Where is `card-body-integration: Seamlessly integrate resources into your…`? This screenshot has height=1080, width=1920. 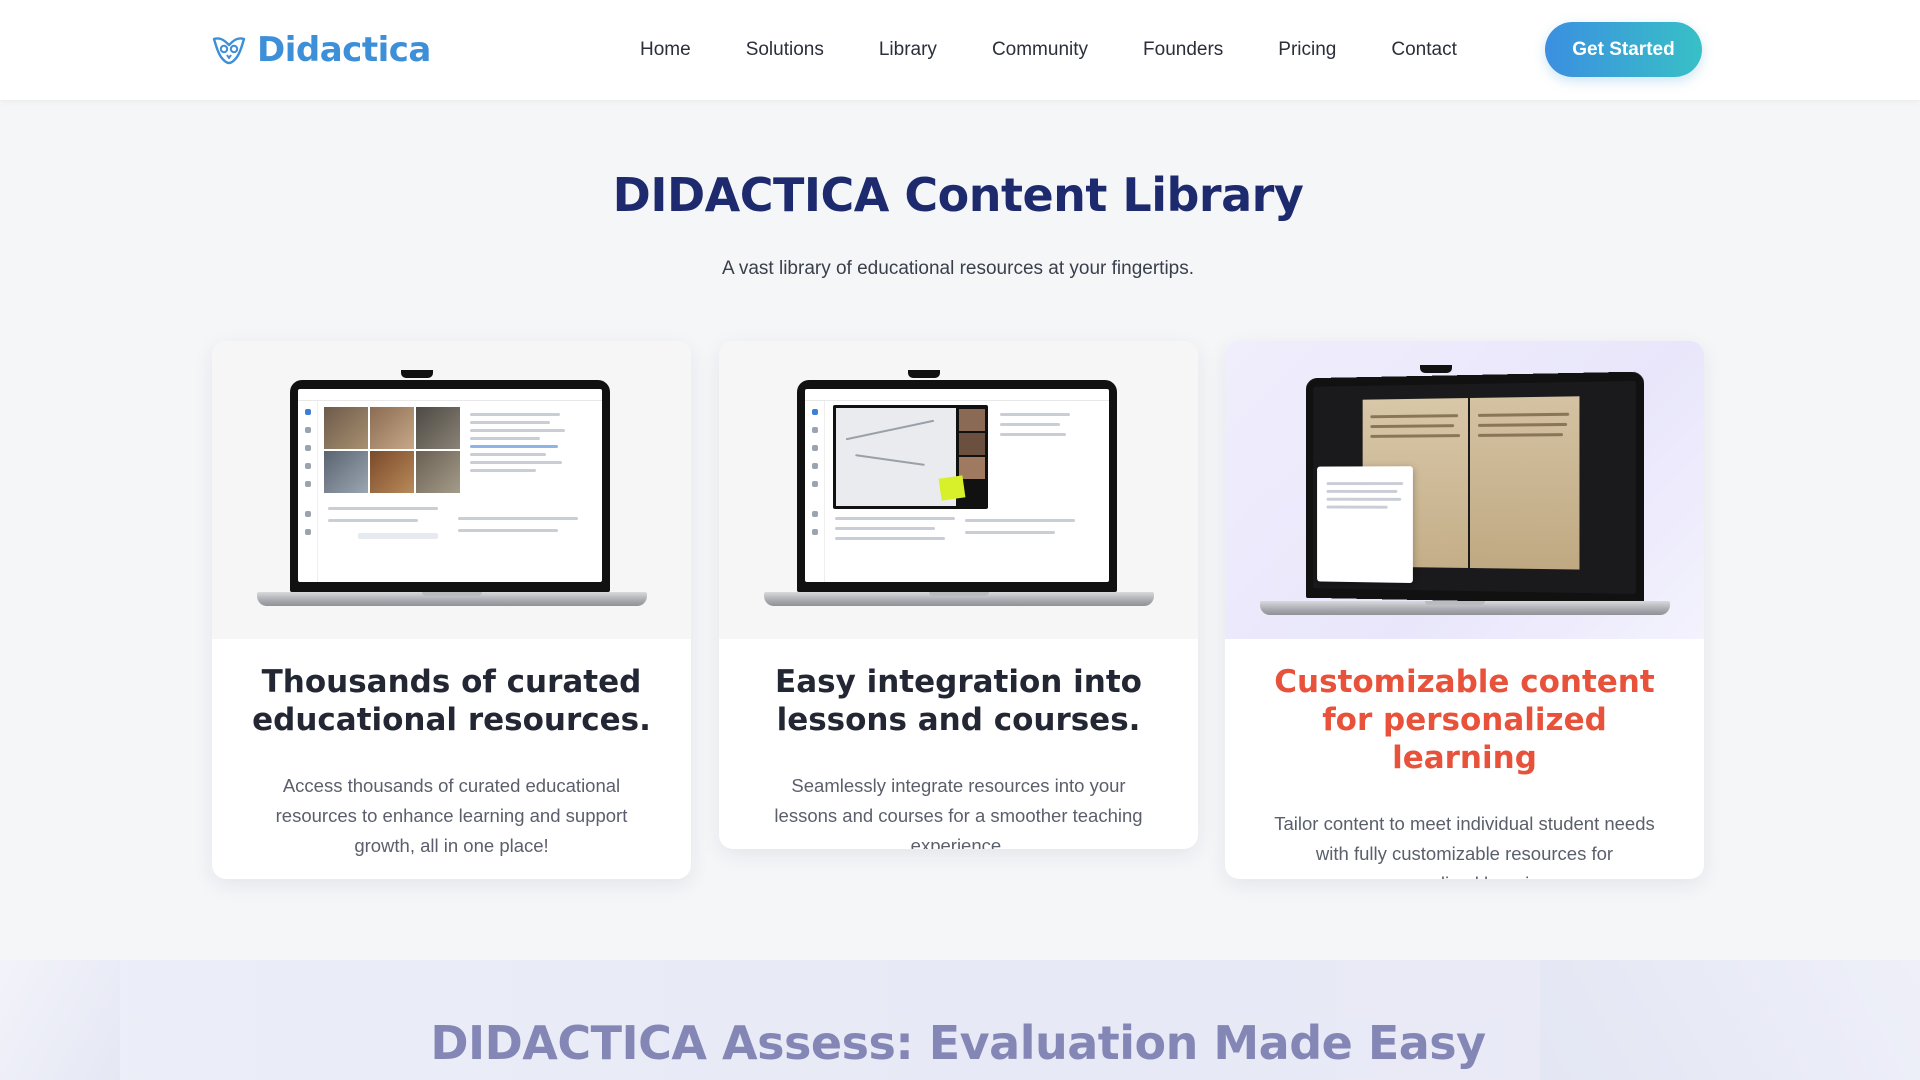 card-body-integration: Seamlessly integrate resources into your… is located at coordinates (958, 812).